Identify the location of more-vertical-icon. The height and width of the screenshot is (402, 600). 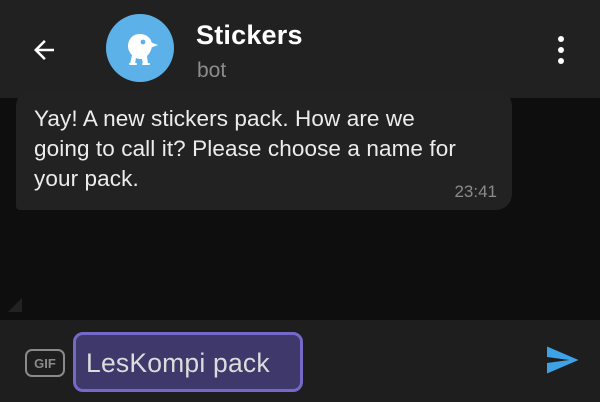
(561, 39).